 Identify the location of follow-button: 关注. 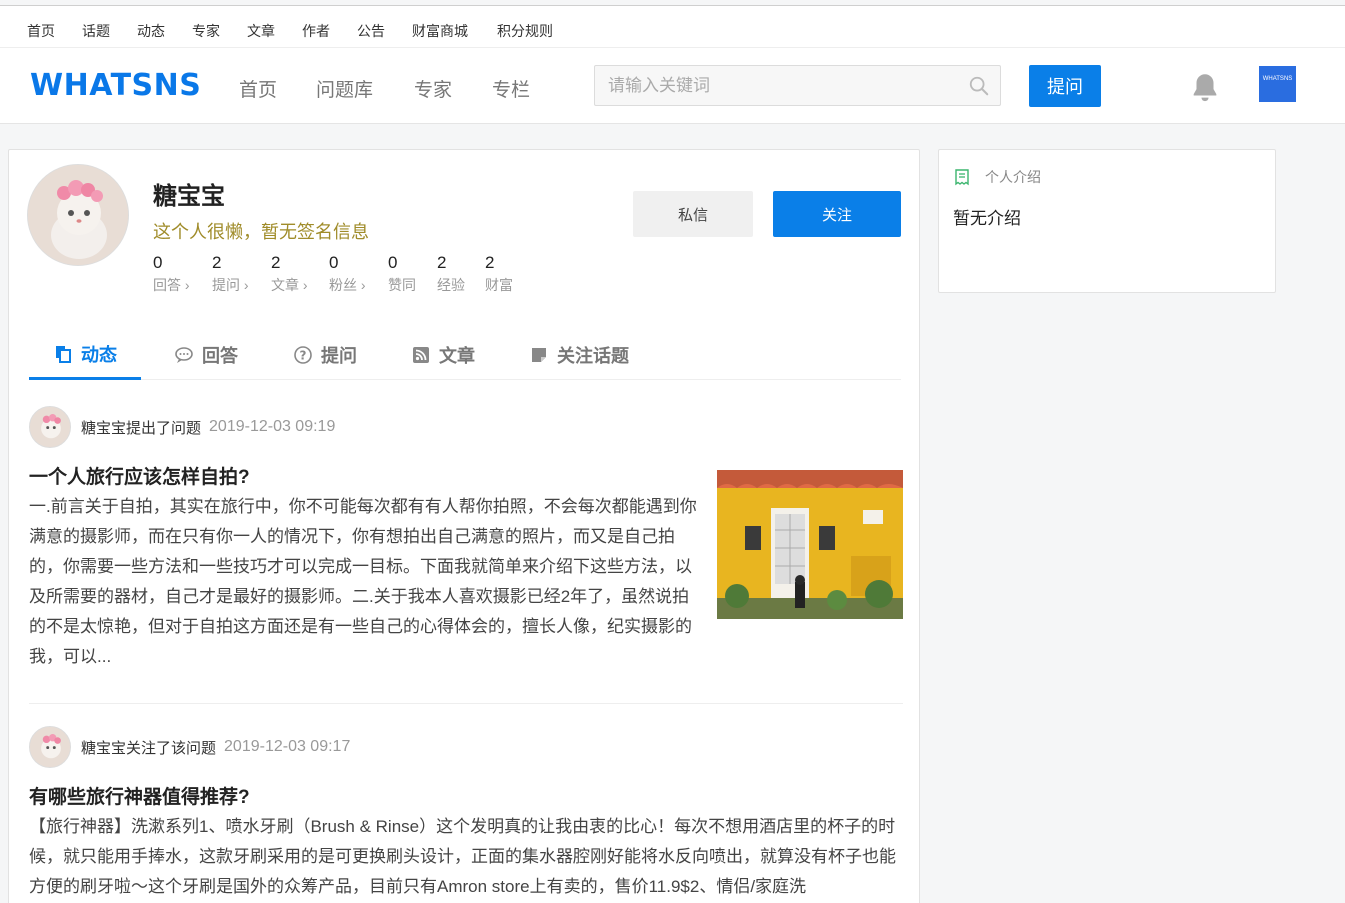
(837, 214).